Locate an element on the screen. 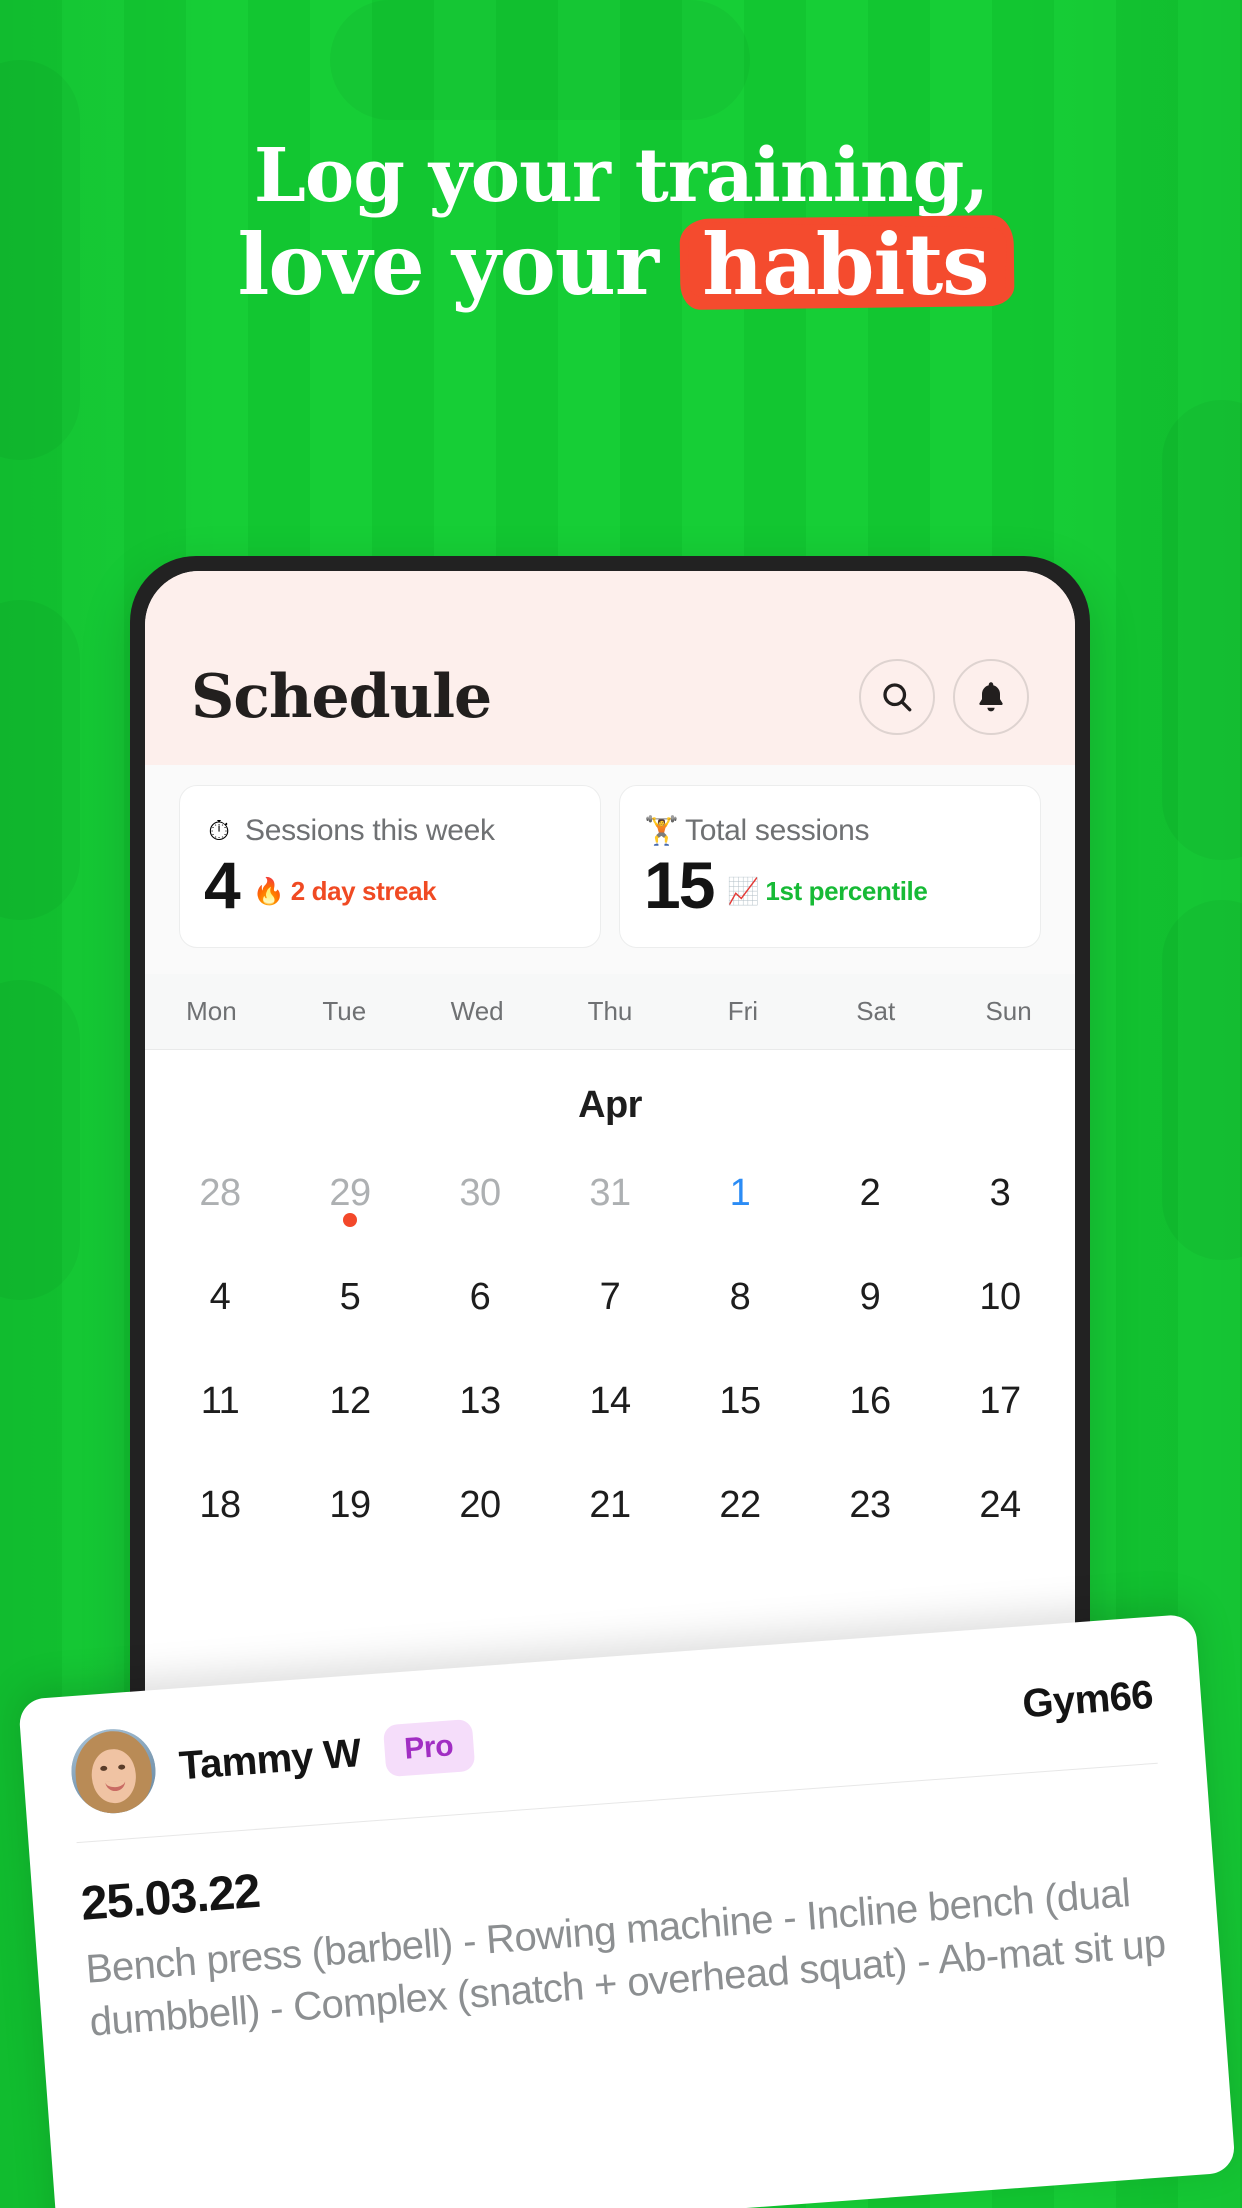 The width and height of the screenshot is (1242, 2208). calendar-day-number: 5 is located at coordinates (350, 1296).